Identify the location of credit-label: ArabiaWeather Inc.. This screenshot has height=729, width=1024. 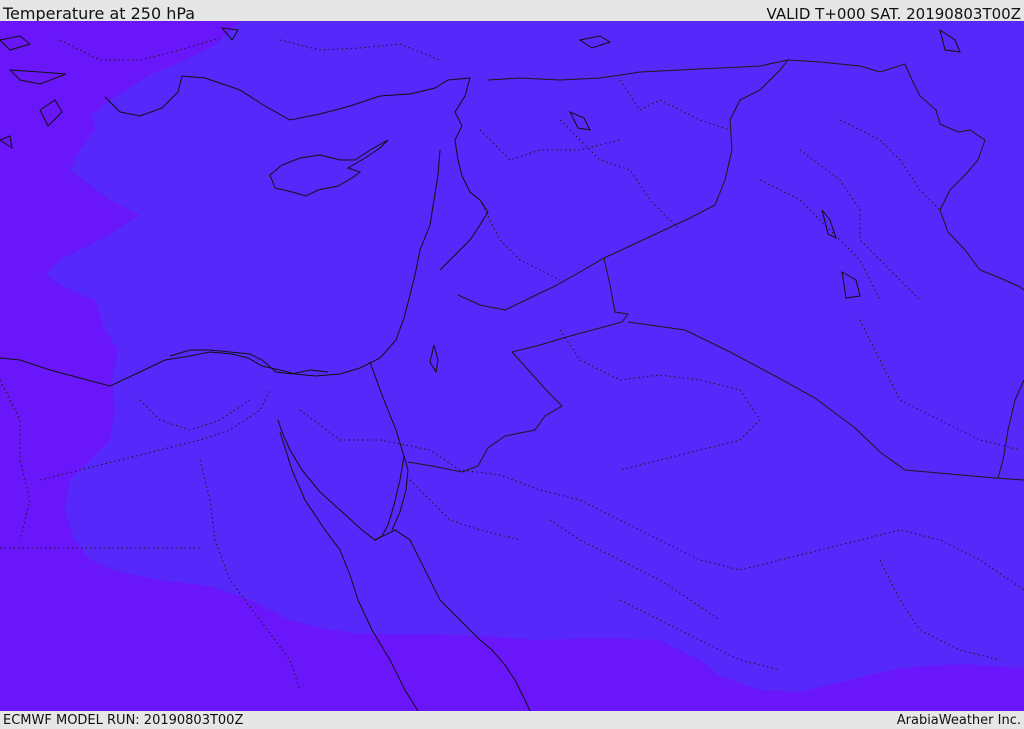
(958, 720).